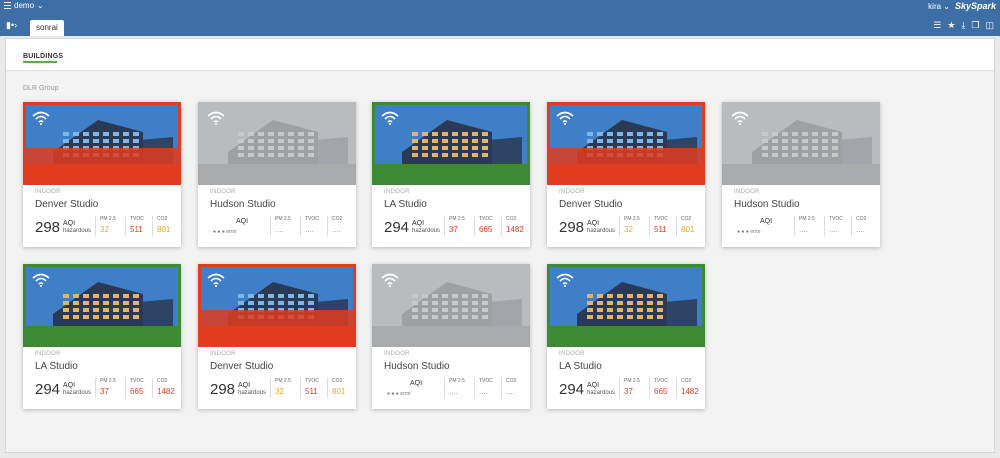 The image size is (1000, 458). I want to click on user-name: kira, so click(935, 6).